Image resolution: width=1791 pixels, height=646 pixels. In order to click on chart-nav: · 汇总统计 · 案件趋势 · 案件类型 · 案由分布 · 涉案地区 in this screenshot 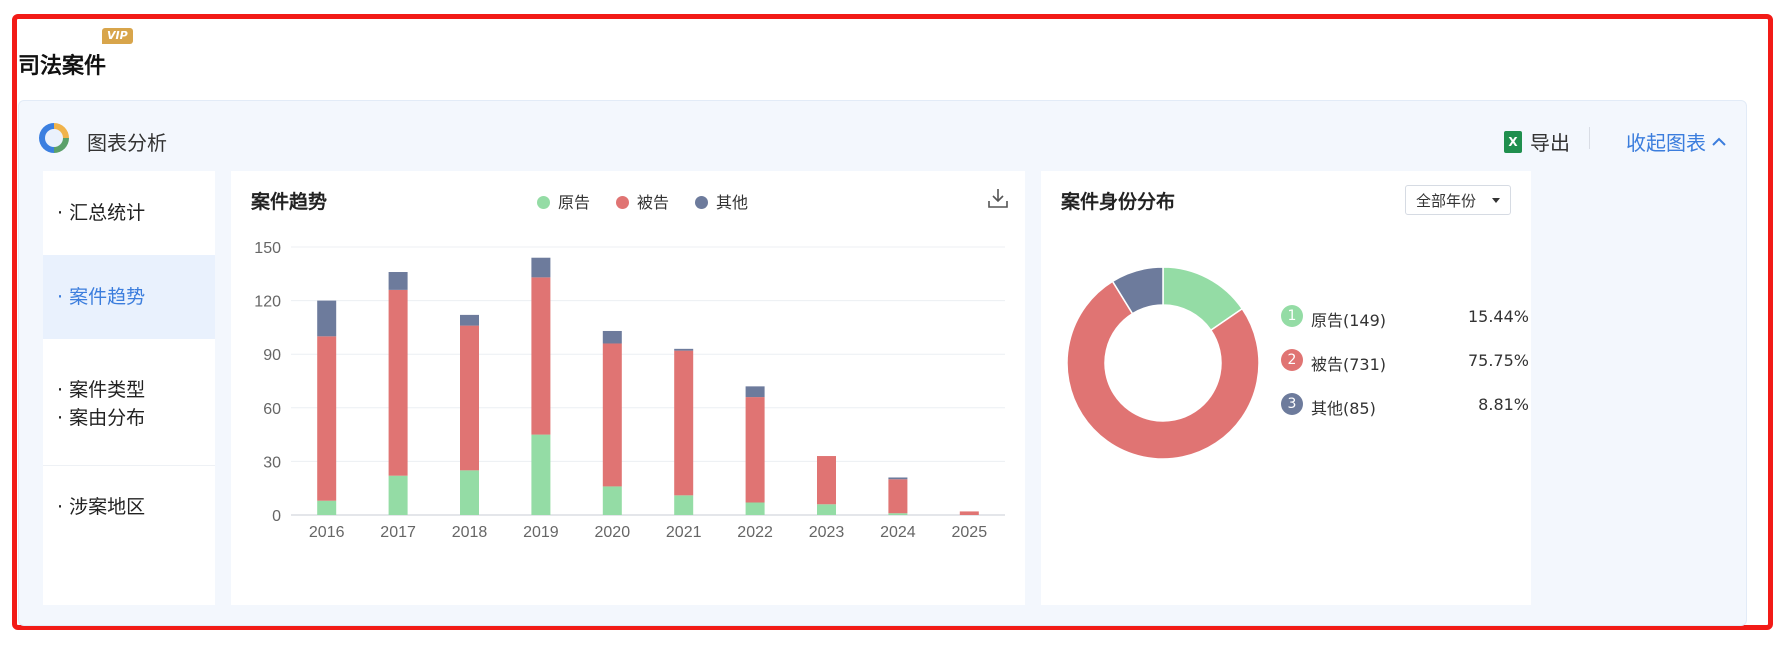, I will do `click(129, 388)`.